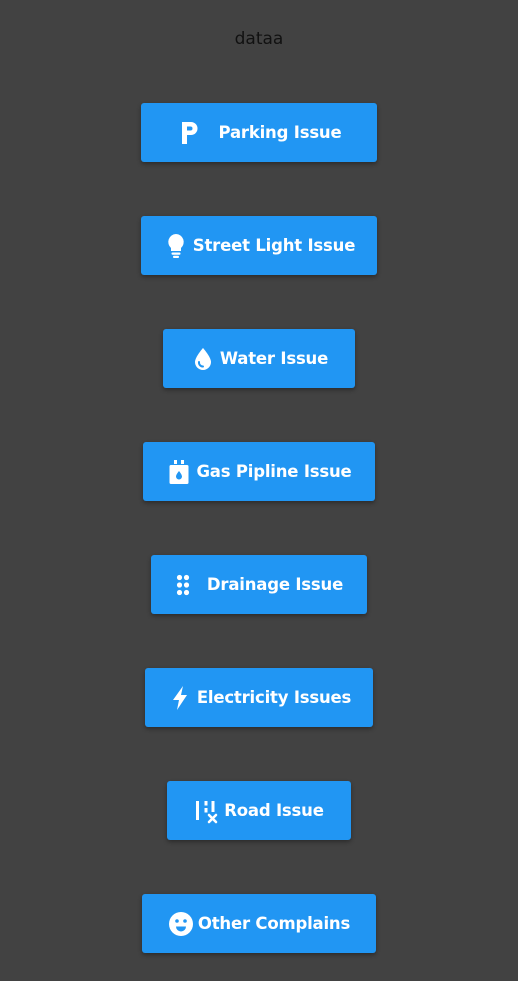  Describe the element at coordinates (179, 472) in the screenshot. I see `gas-canister-icon` at that location.